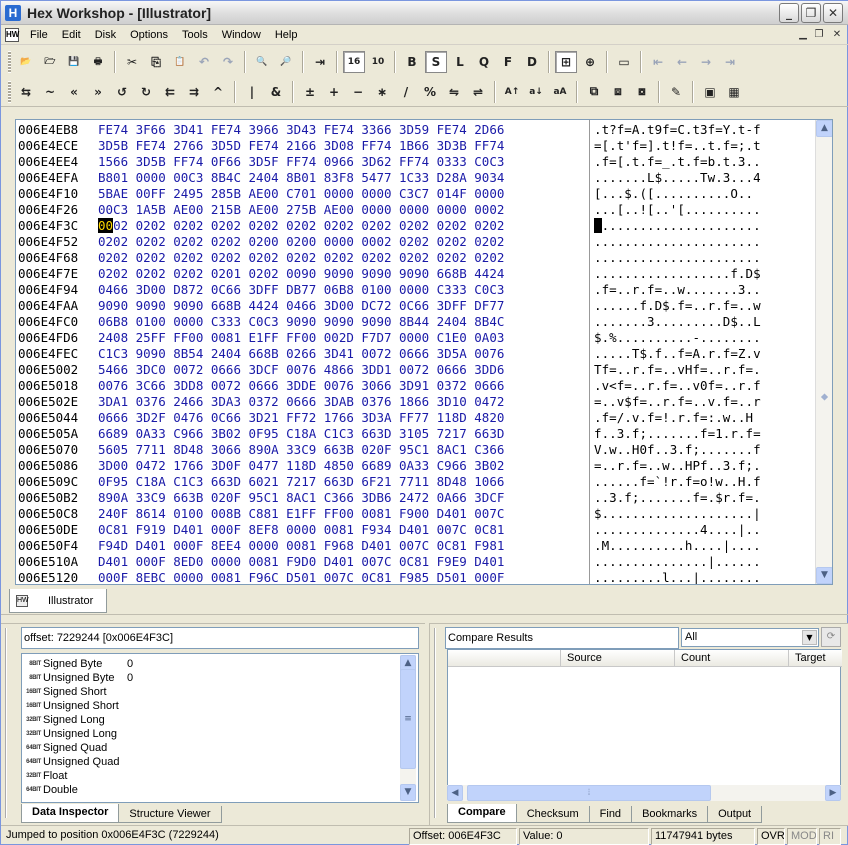  Describe the element at coordinates (454, 92) in the screenshot. I see `reverse-icon: ⇋` at that location.